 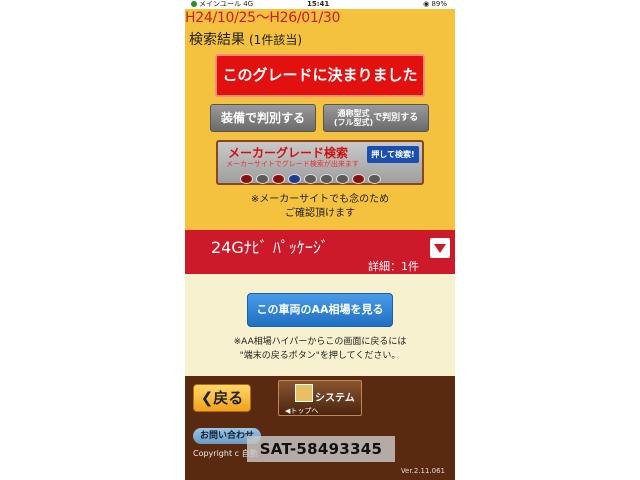 I want to click on grade-name: 24Gﾅﾋﾞ ﾊﾟｯｹｰｼﾞ, so click(x=270, y=247).